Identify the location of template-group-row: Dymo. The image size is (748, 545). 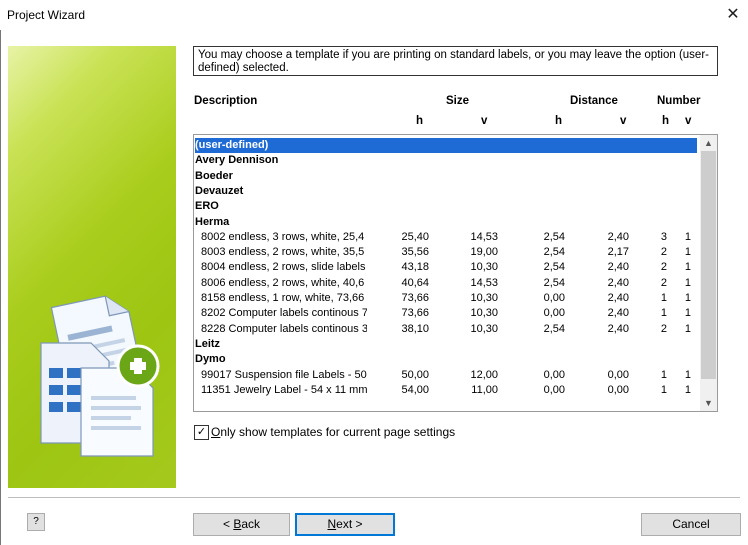
(446, 359).